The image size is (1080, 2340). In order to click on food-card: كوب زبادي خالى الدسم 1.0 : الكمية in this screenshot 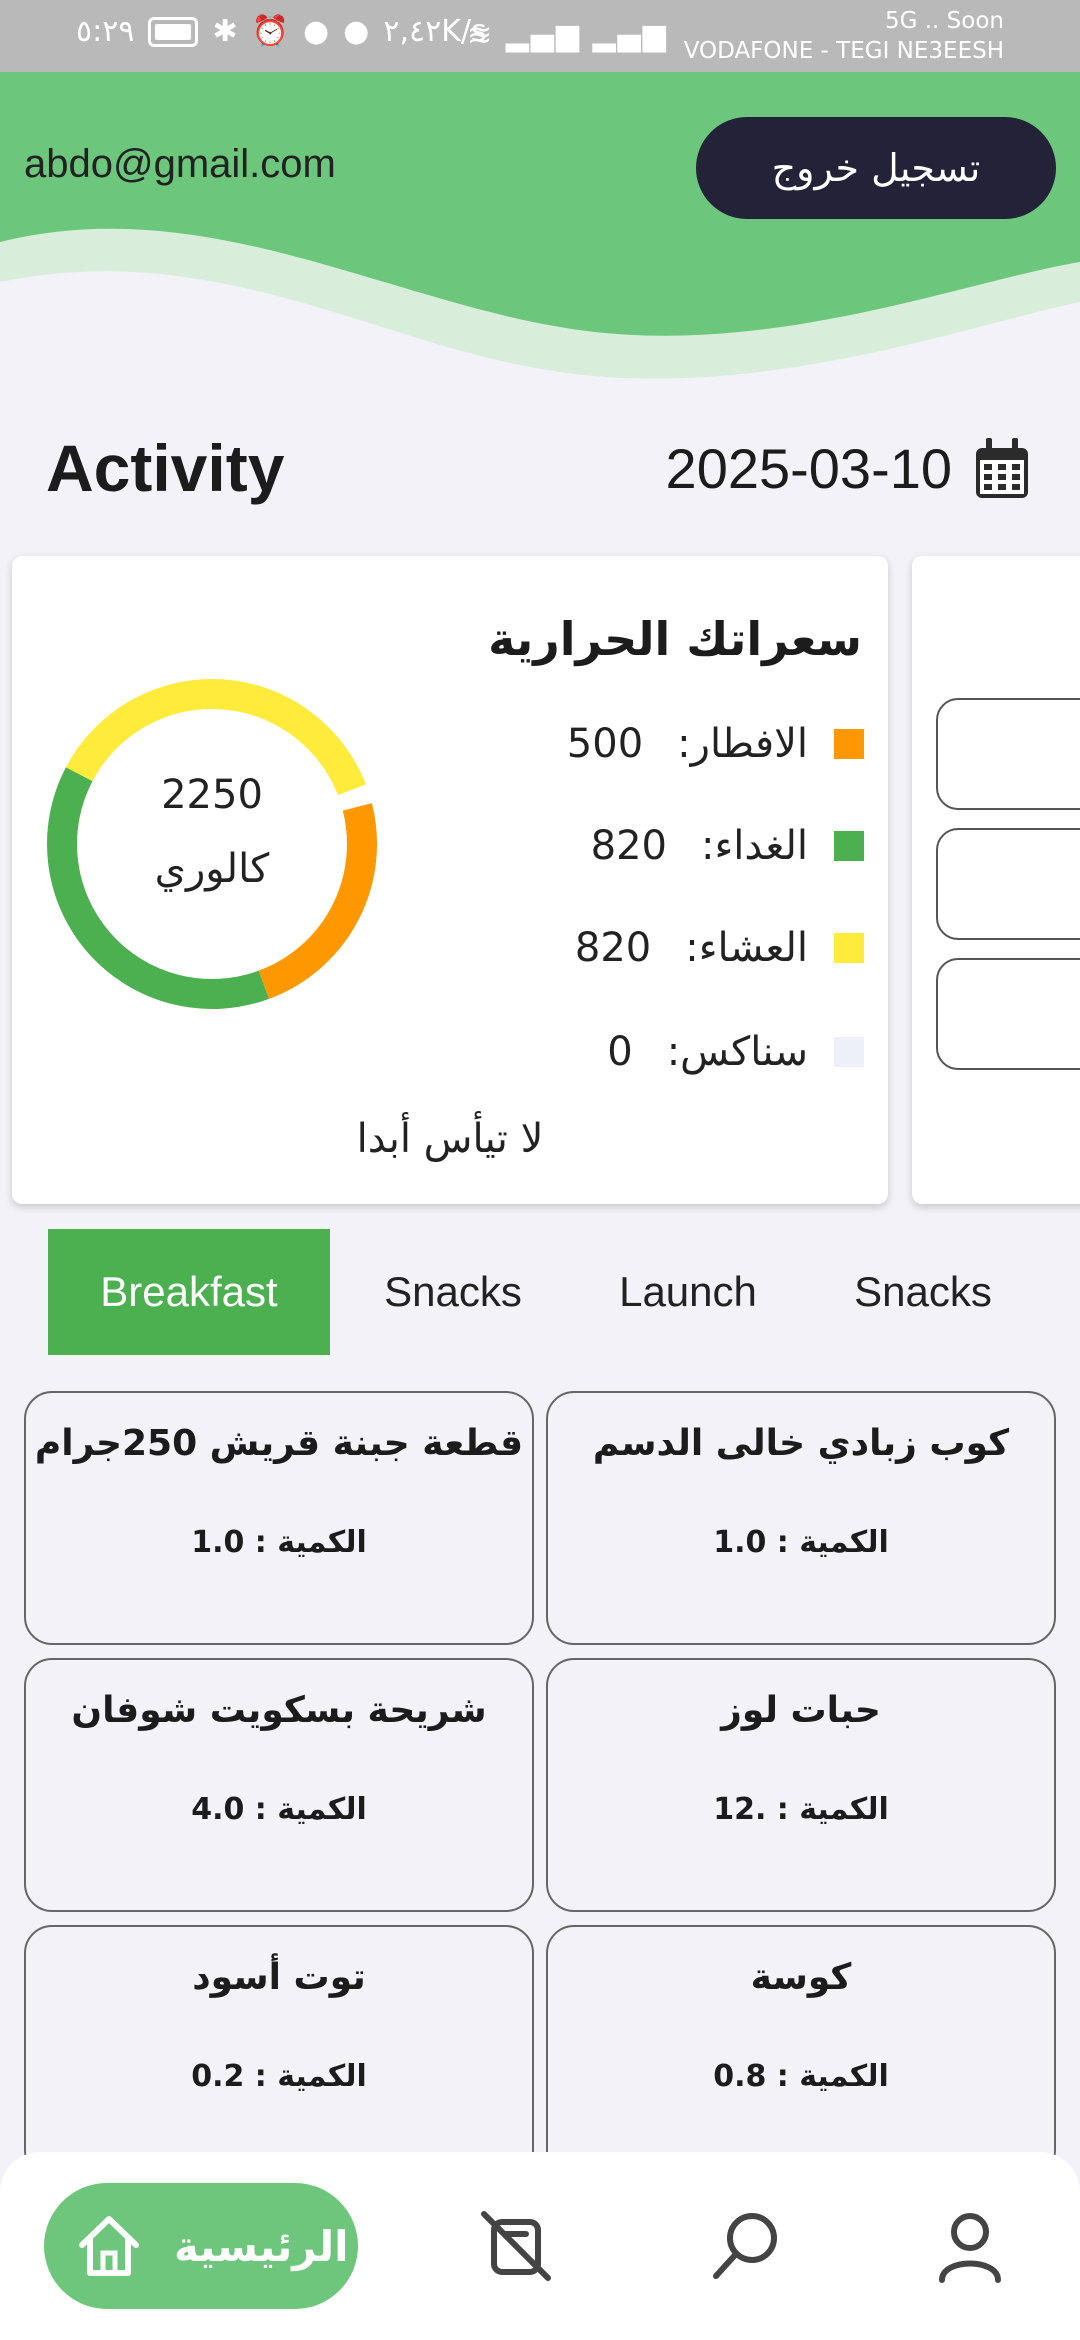, I will do `click(801, 1518)`.